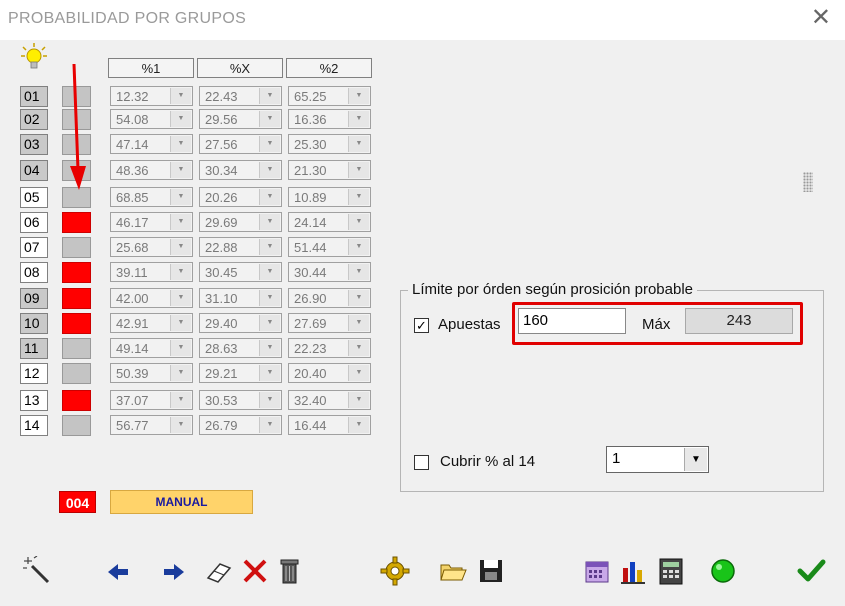  Describe the element at coordinates (240, 96) in the screenshot. I see `probability-cell: 22.43 ▼` at that location.